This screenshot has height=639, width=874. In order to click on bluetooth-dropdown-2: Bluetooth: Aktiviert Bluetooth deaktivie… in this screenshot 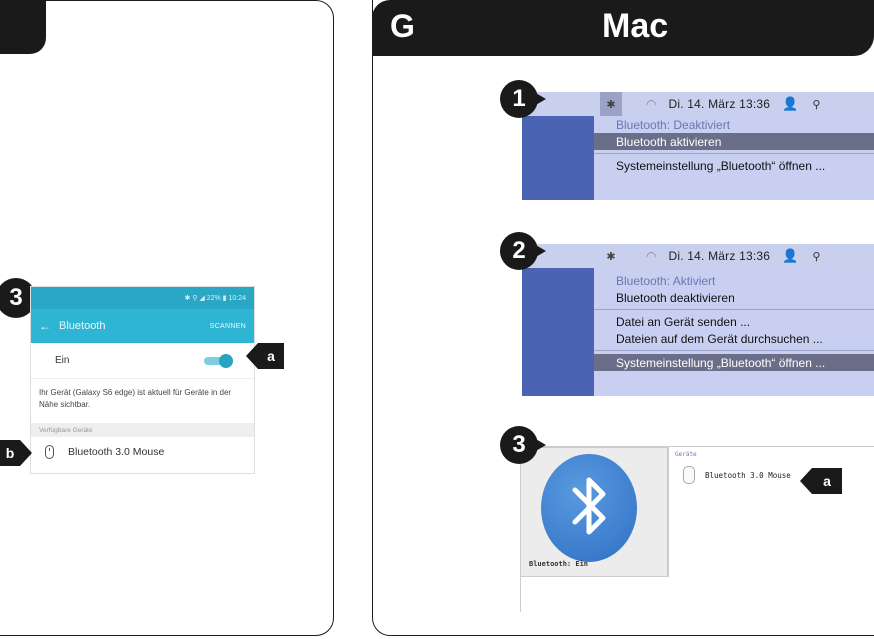, I will do `click(734, 332)`.